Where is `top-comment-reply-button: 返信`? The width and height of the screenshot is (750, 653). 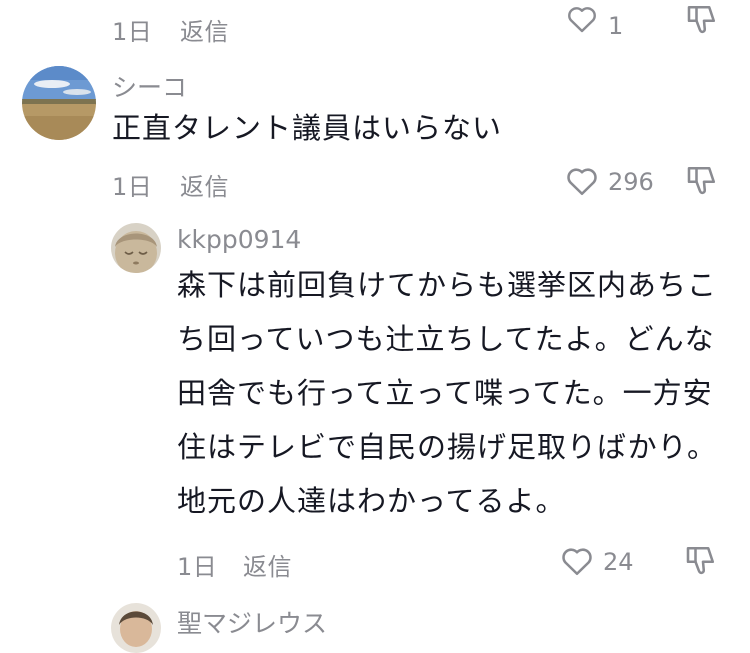
top-comment-reply-button: 返信 is located at coordinates (204, 29).